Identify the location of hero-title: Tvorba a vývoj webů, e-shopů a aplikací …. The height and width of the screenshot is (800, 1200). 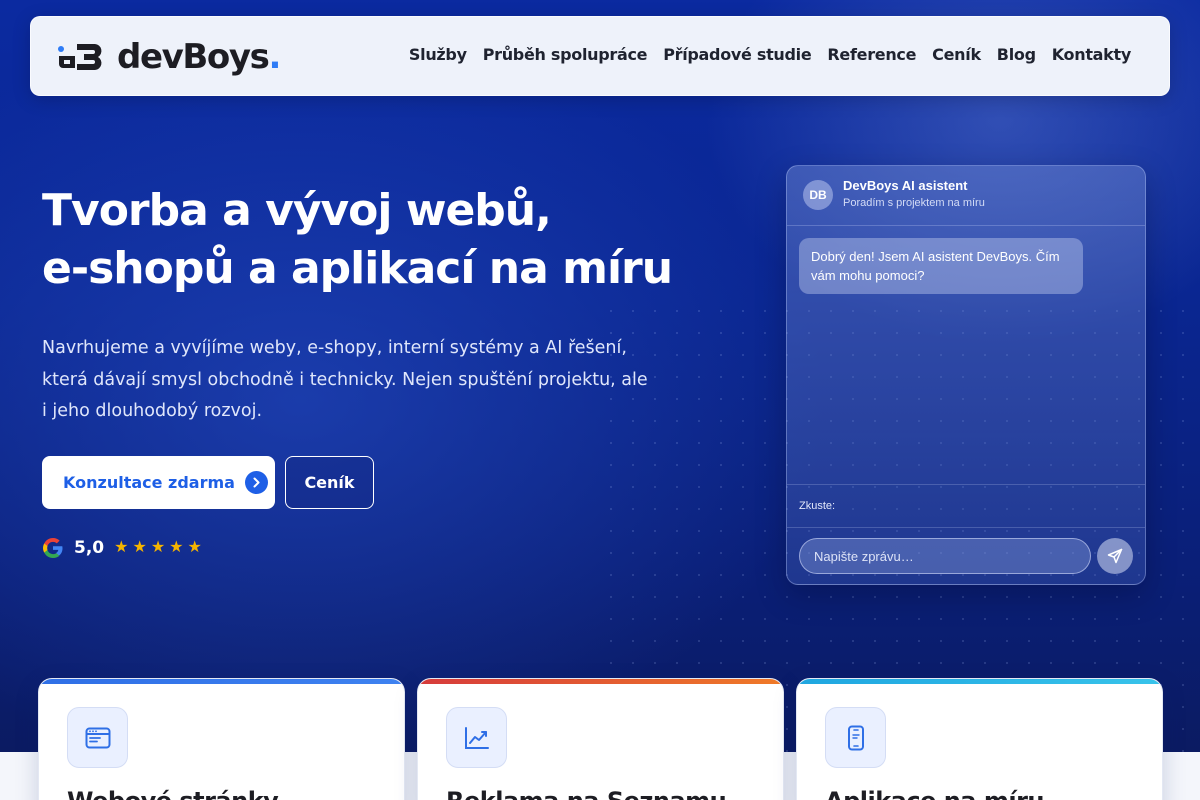
(392, 240).